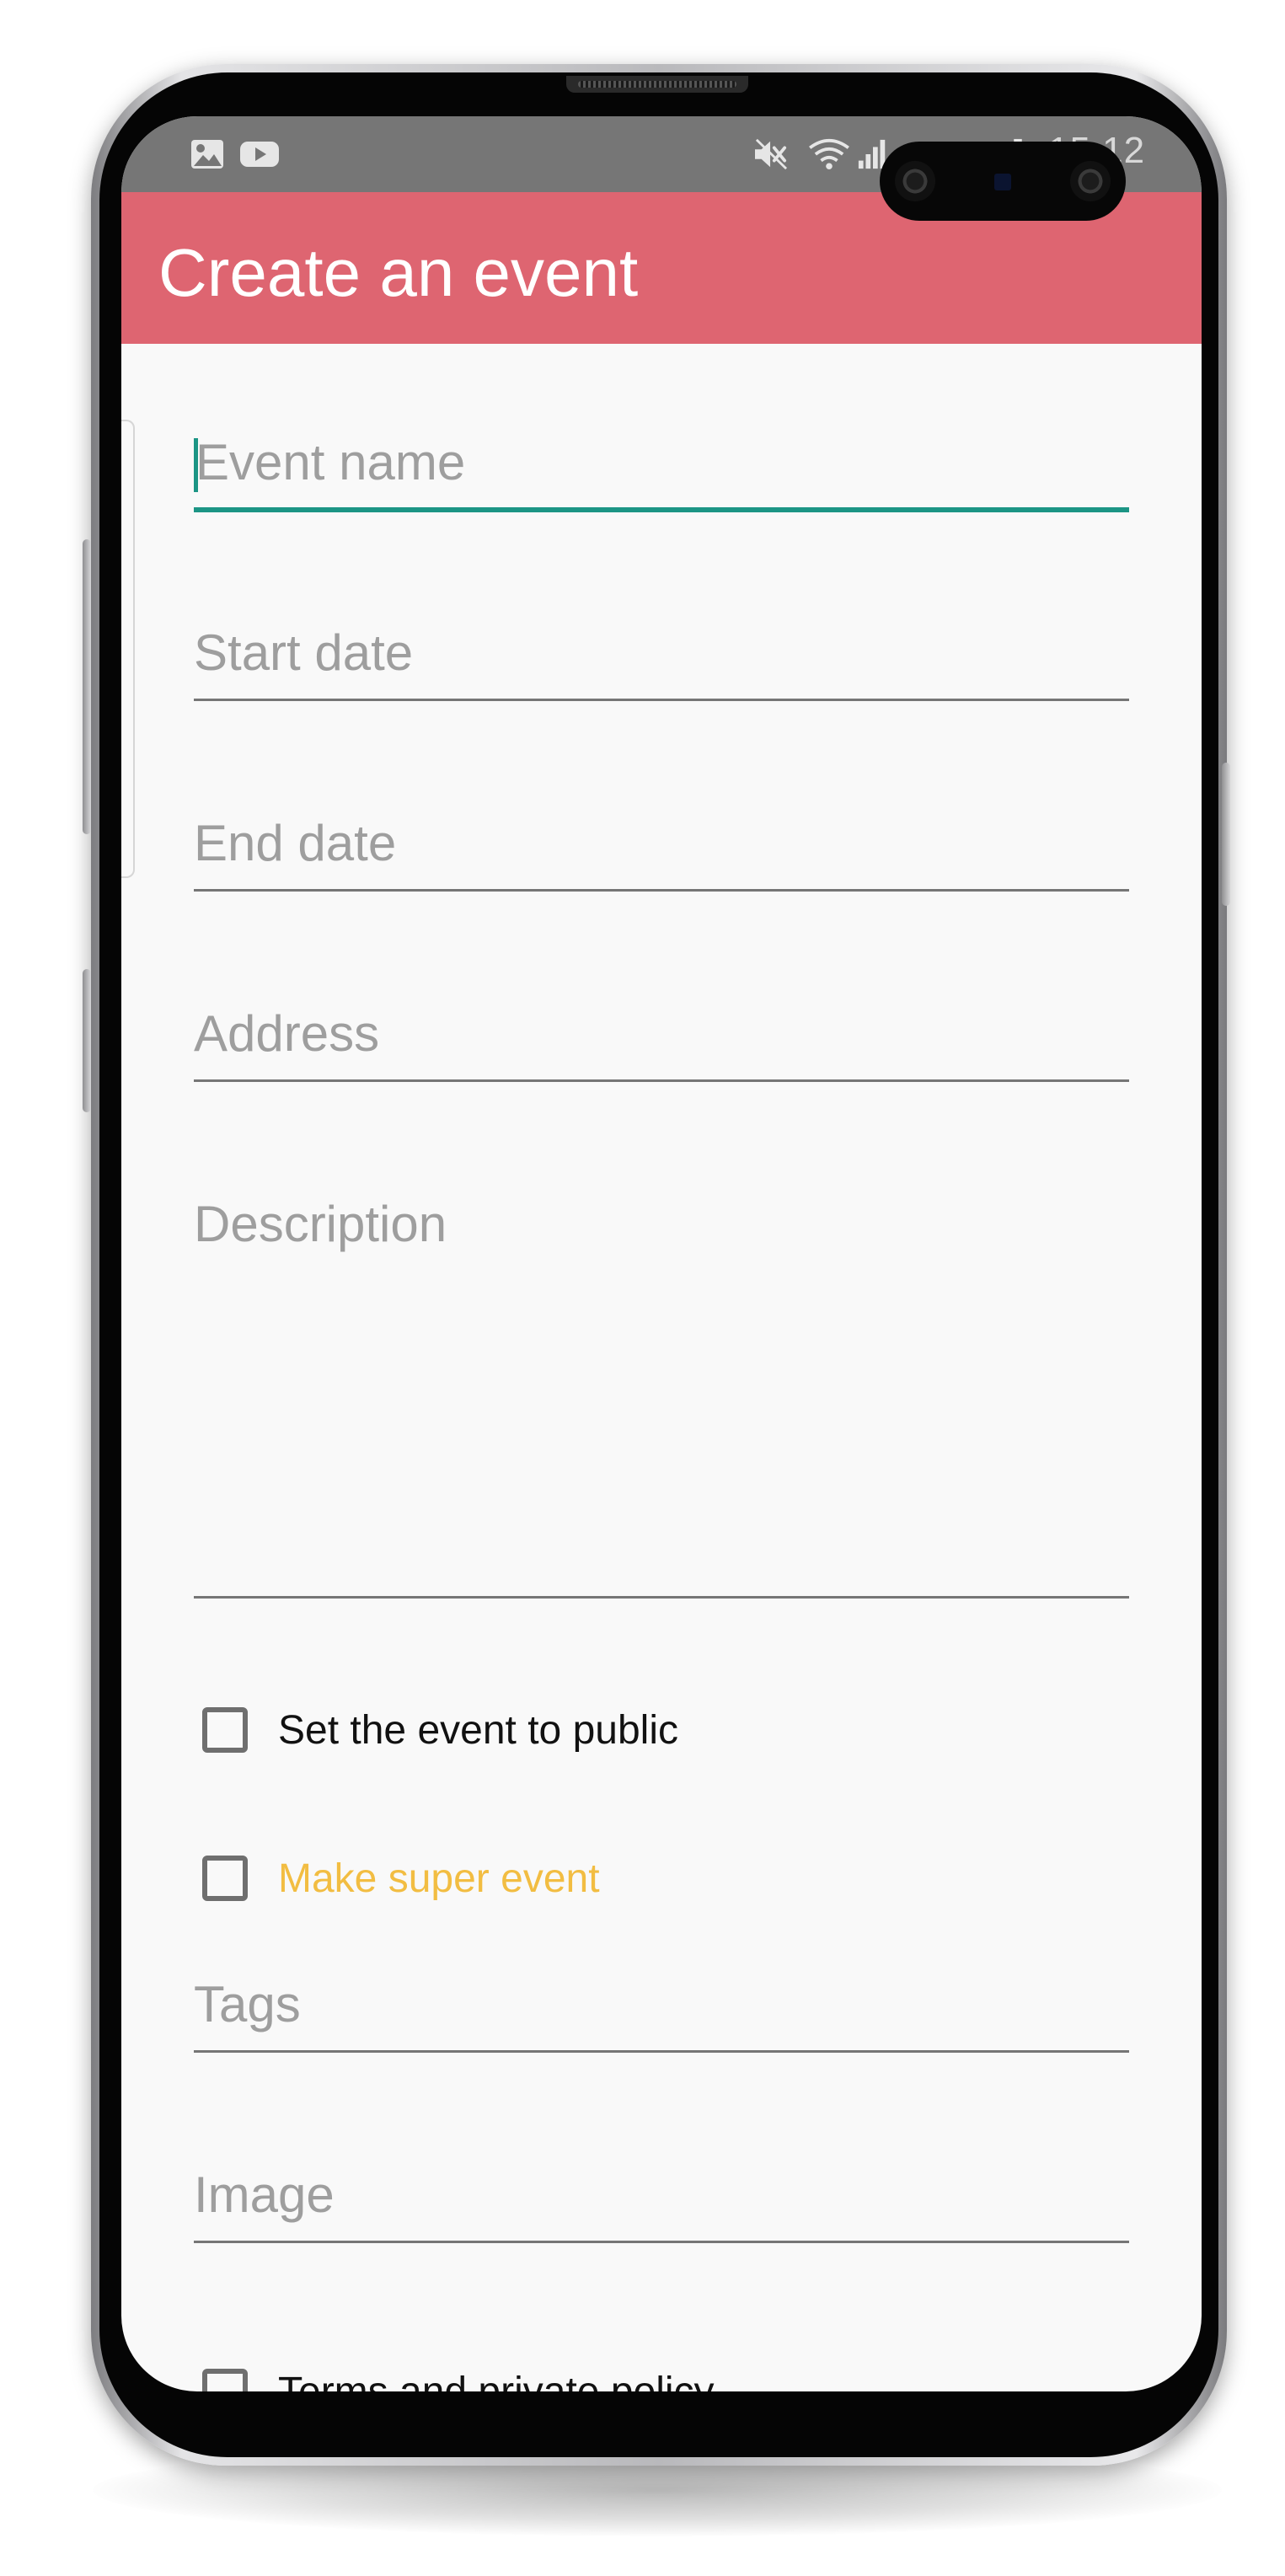 Image resolution: width=1285 pixels, height=2576 pixels. What do you see at coordinates (663, 462) in the screenshot?
I see `event-name-input` at bounding box center [663, 462].